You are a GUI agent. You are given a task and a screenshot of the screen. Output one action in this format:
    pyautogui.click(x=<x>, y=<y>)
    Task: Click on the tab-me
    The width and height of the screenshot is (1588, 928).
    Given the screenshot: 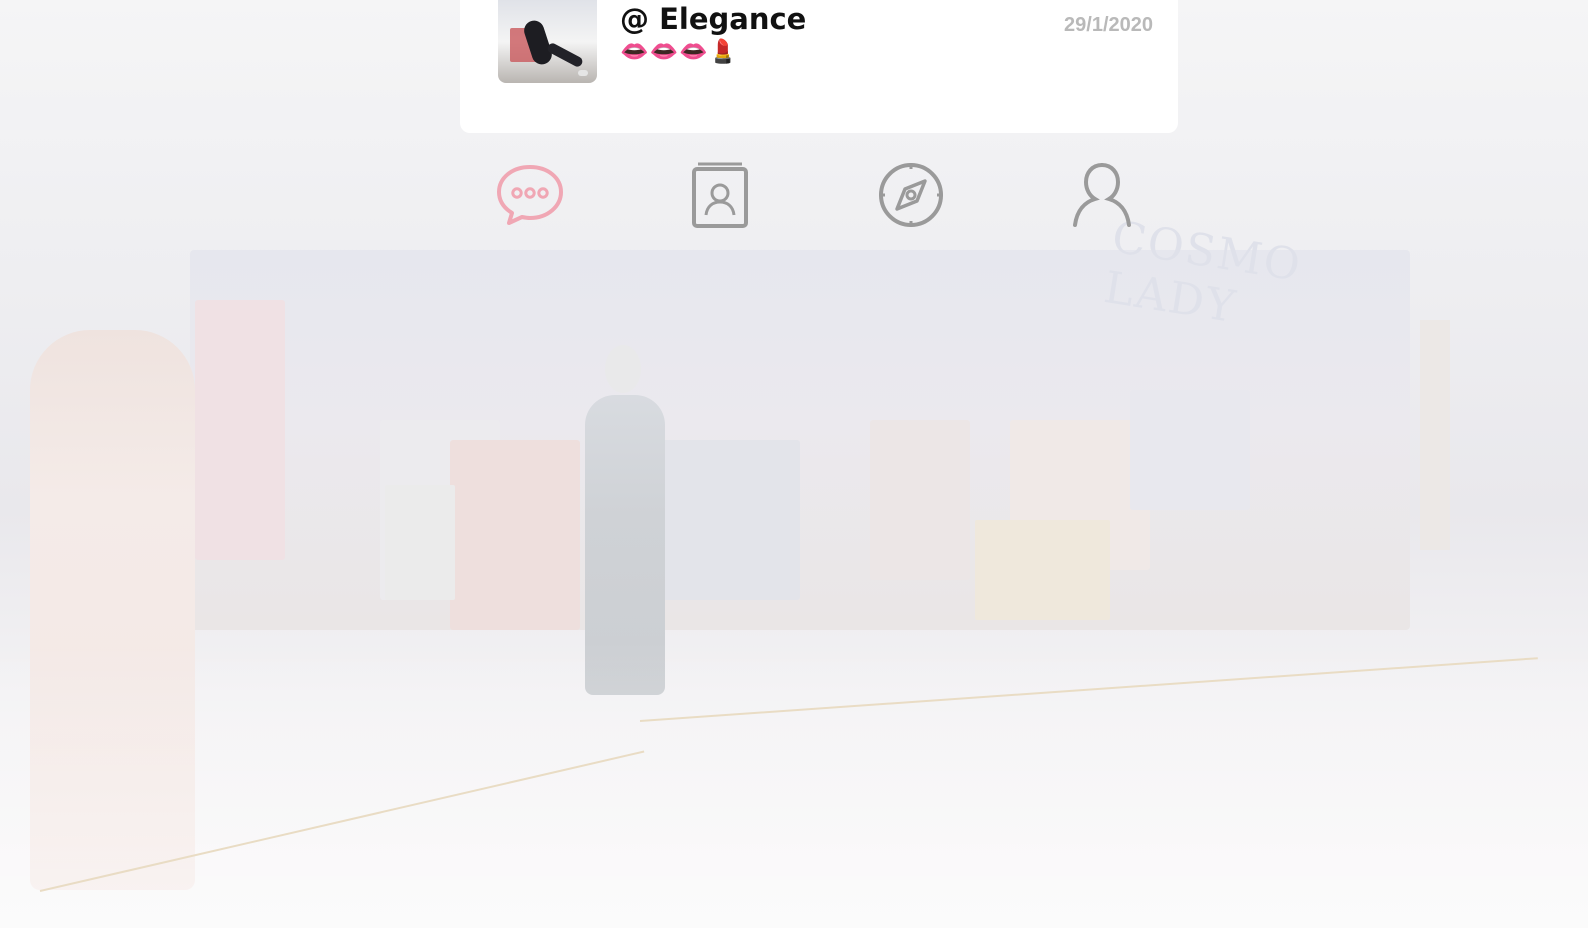 What is the action you would take?
    pyautogui.click(x=1102, y=195)
    